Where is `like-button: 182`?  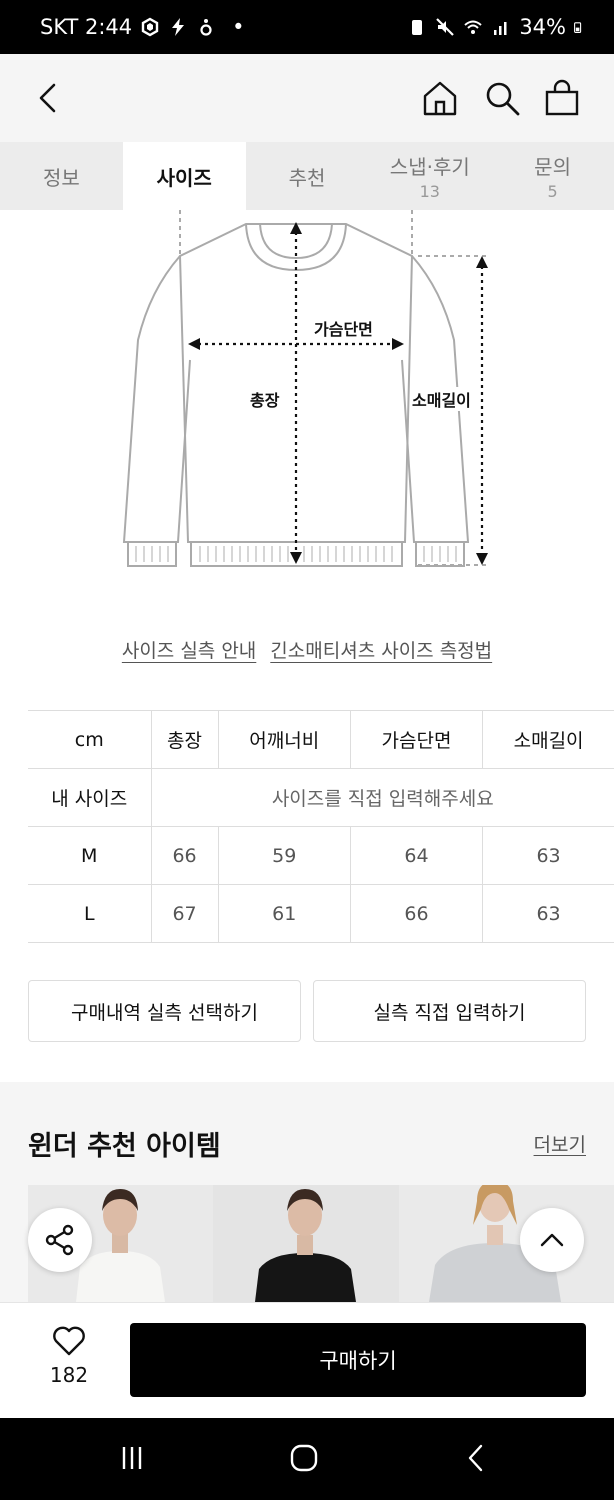
like-button: 182 is located at coordinates (69, 1356).